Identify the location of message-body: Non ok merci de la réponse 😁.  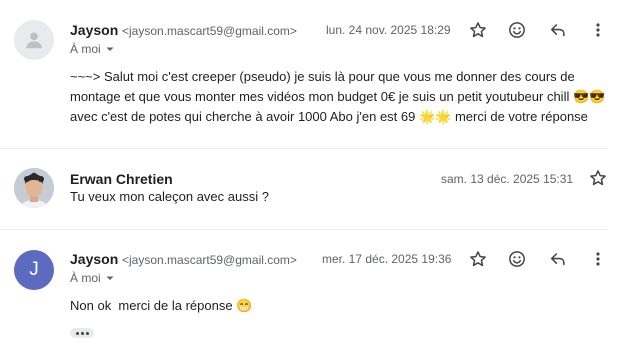
(161, 305).